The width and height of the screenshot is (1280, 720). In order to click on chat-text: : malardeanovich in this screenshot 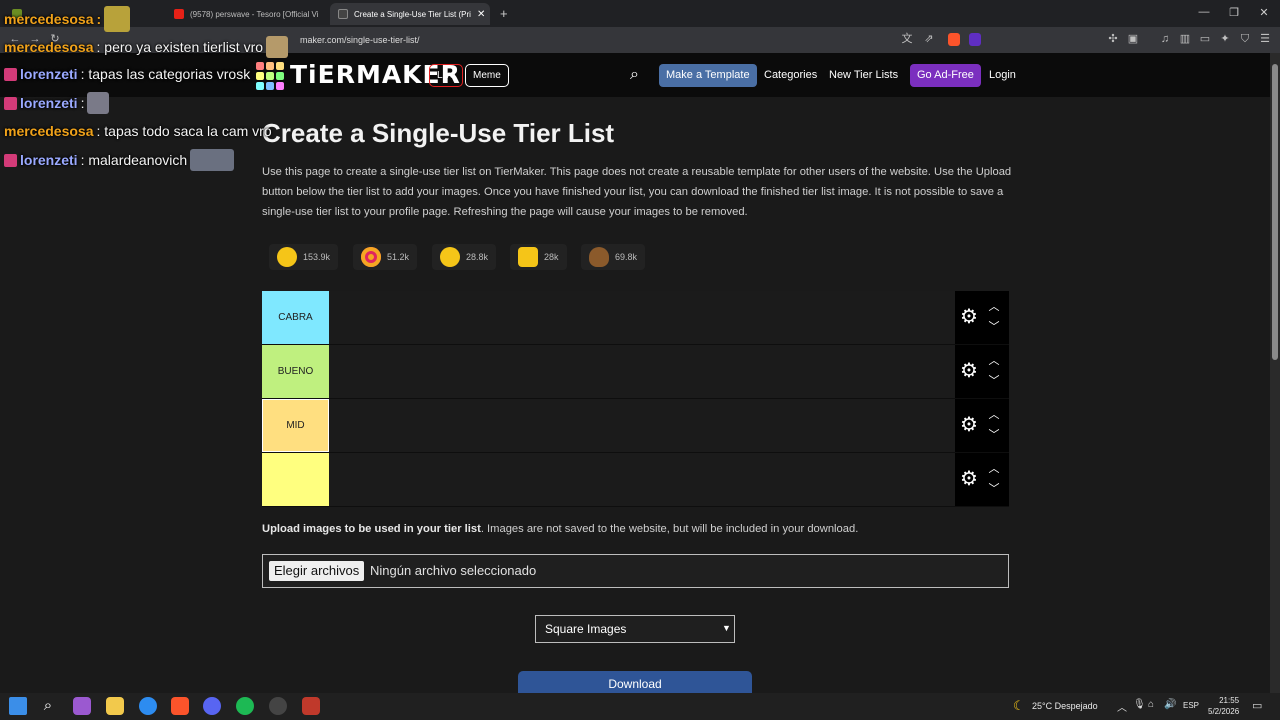, I will do `click(134, 160)`.